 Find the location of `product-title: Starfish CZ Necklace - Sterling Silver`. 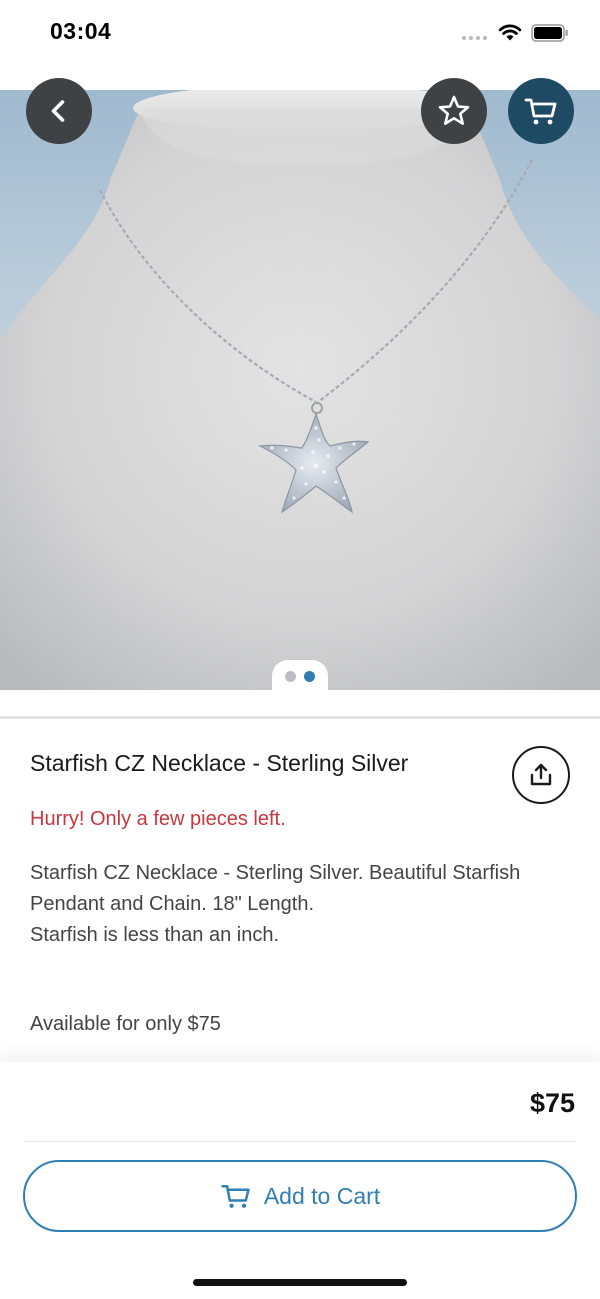

product-title: Starfish CZ Necklace - Sterling Silver is located at coordinates (219, 763).